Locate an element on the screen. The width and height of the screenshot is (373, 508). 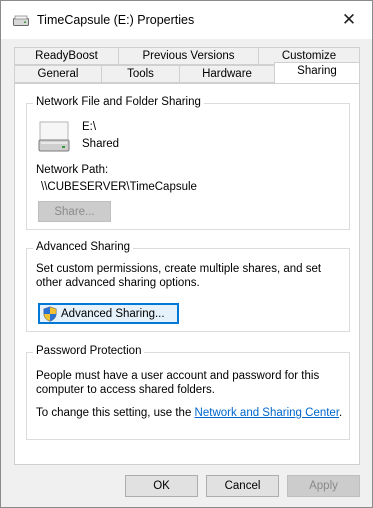
network-sharing-heading: Network File and Folder Sharing is located at coordinates (118, 102).